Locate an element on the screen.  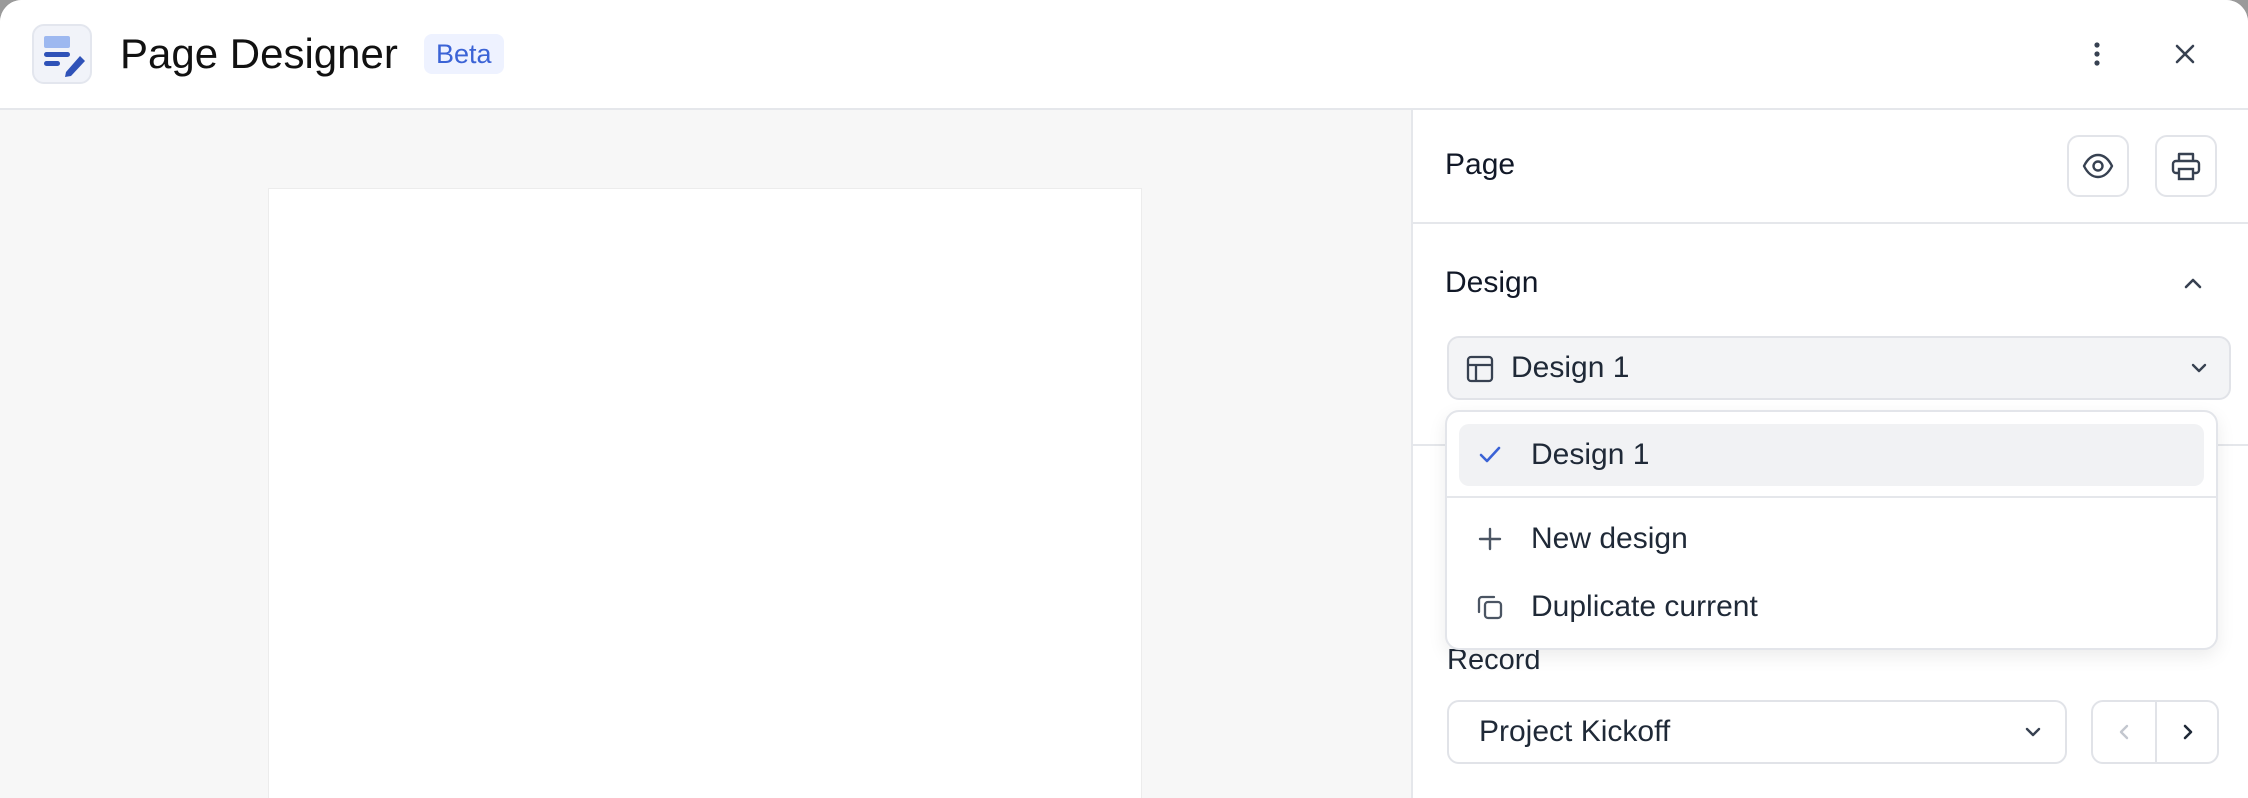
dropdown-item-label: Design 1 is located at coordinates (1590, 454).